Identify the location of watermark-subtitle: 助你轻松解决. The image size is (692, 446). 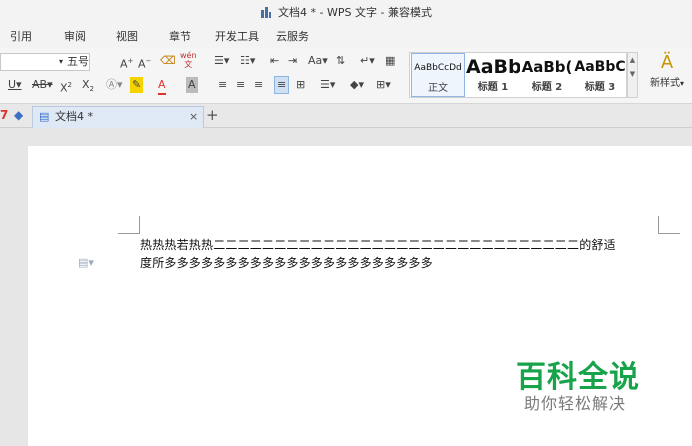
(575, 403).